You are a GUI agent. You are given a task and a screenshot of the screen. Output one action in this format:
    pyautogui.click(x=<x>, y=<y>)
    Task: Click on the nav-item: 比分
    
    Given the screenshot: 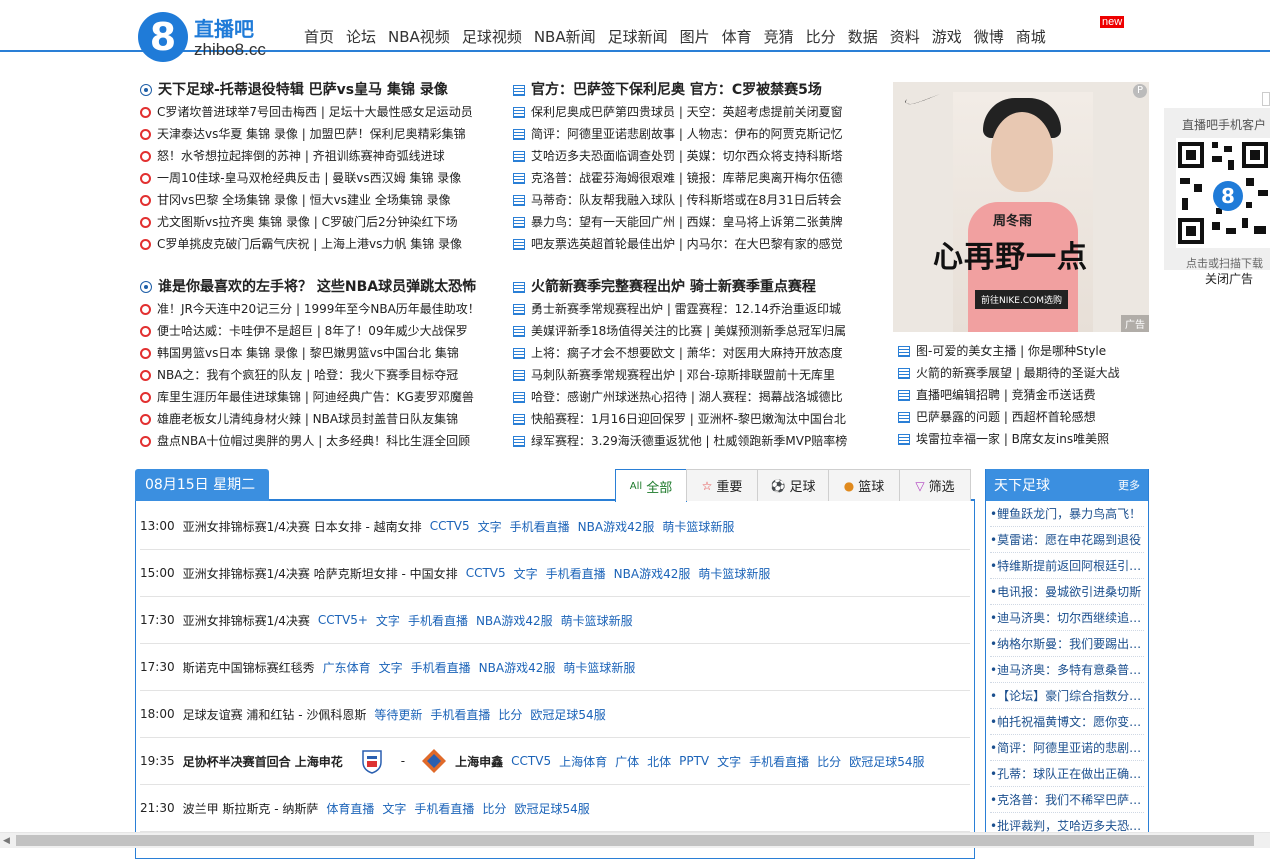 What is the action you would take?
    pyautogui.click(x=821, y=37)
    